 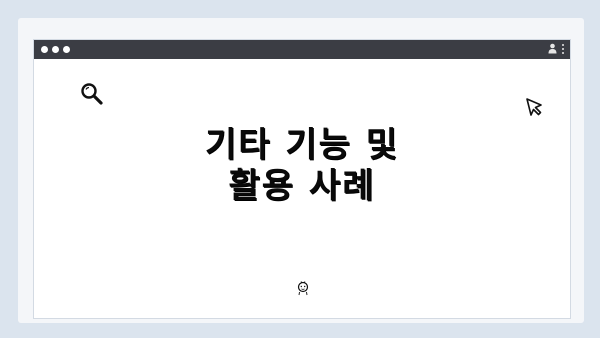 What do you see at coordinates (302, 186) in the screenshot?
I see `slide-heading-line-2: 활용 사례` at bounding box center [302, 186].